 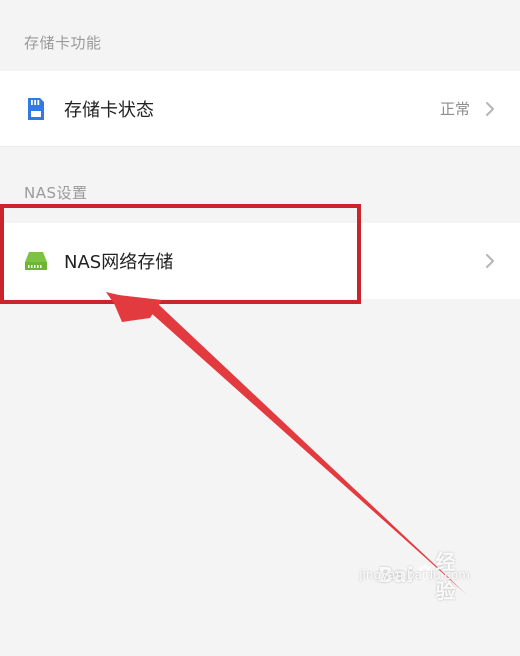 What do you see at coordinates (260, 109) in the screenshot?
I see `sdcard-status-row: 存储卡状态 正常` at bounding box center [260, 109].